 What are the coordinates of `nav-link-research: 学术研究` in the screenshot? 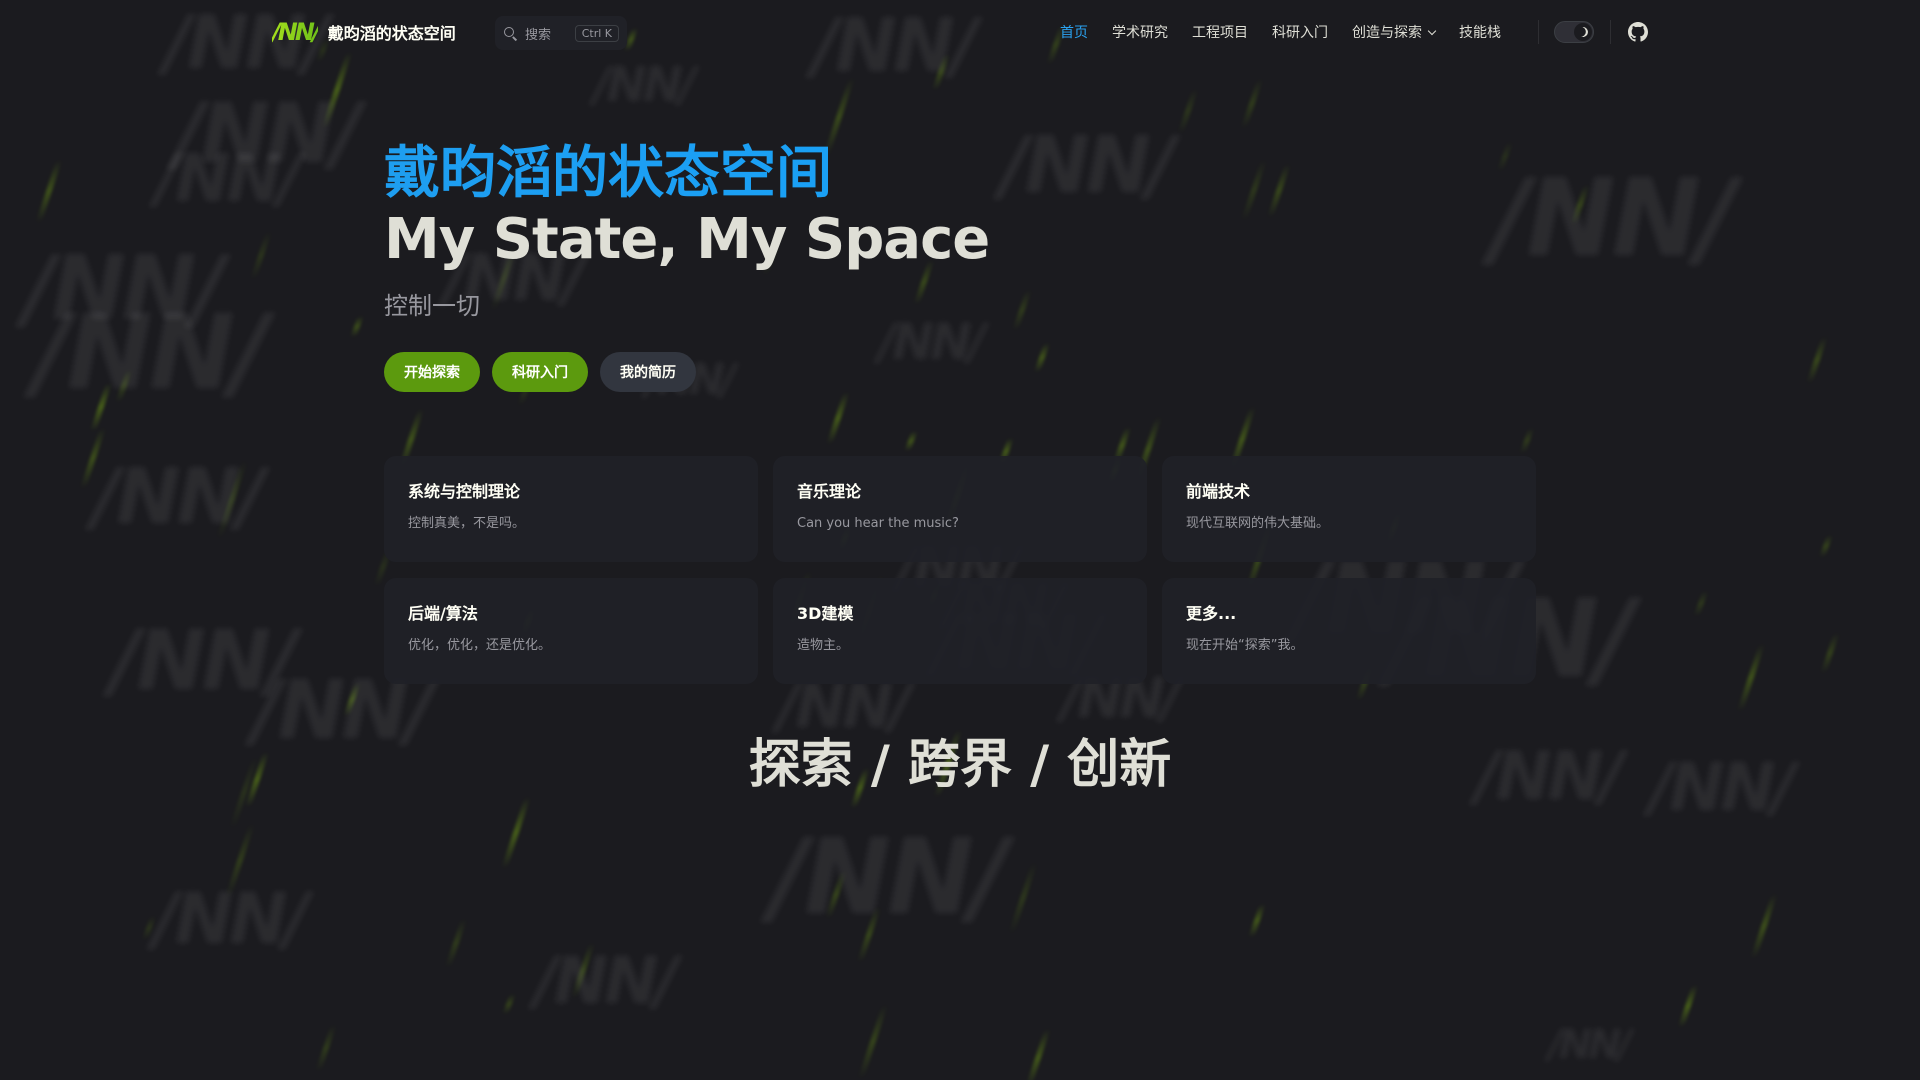 It's located at (1140, 32).